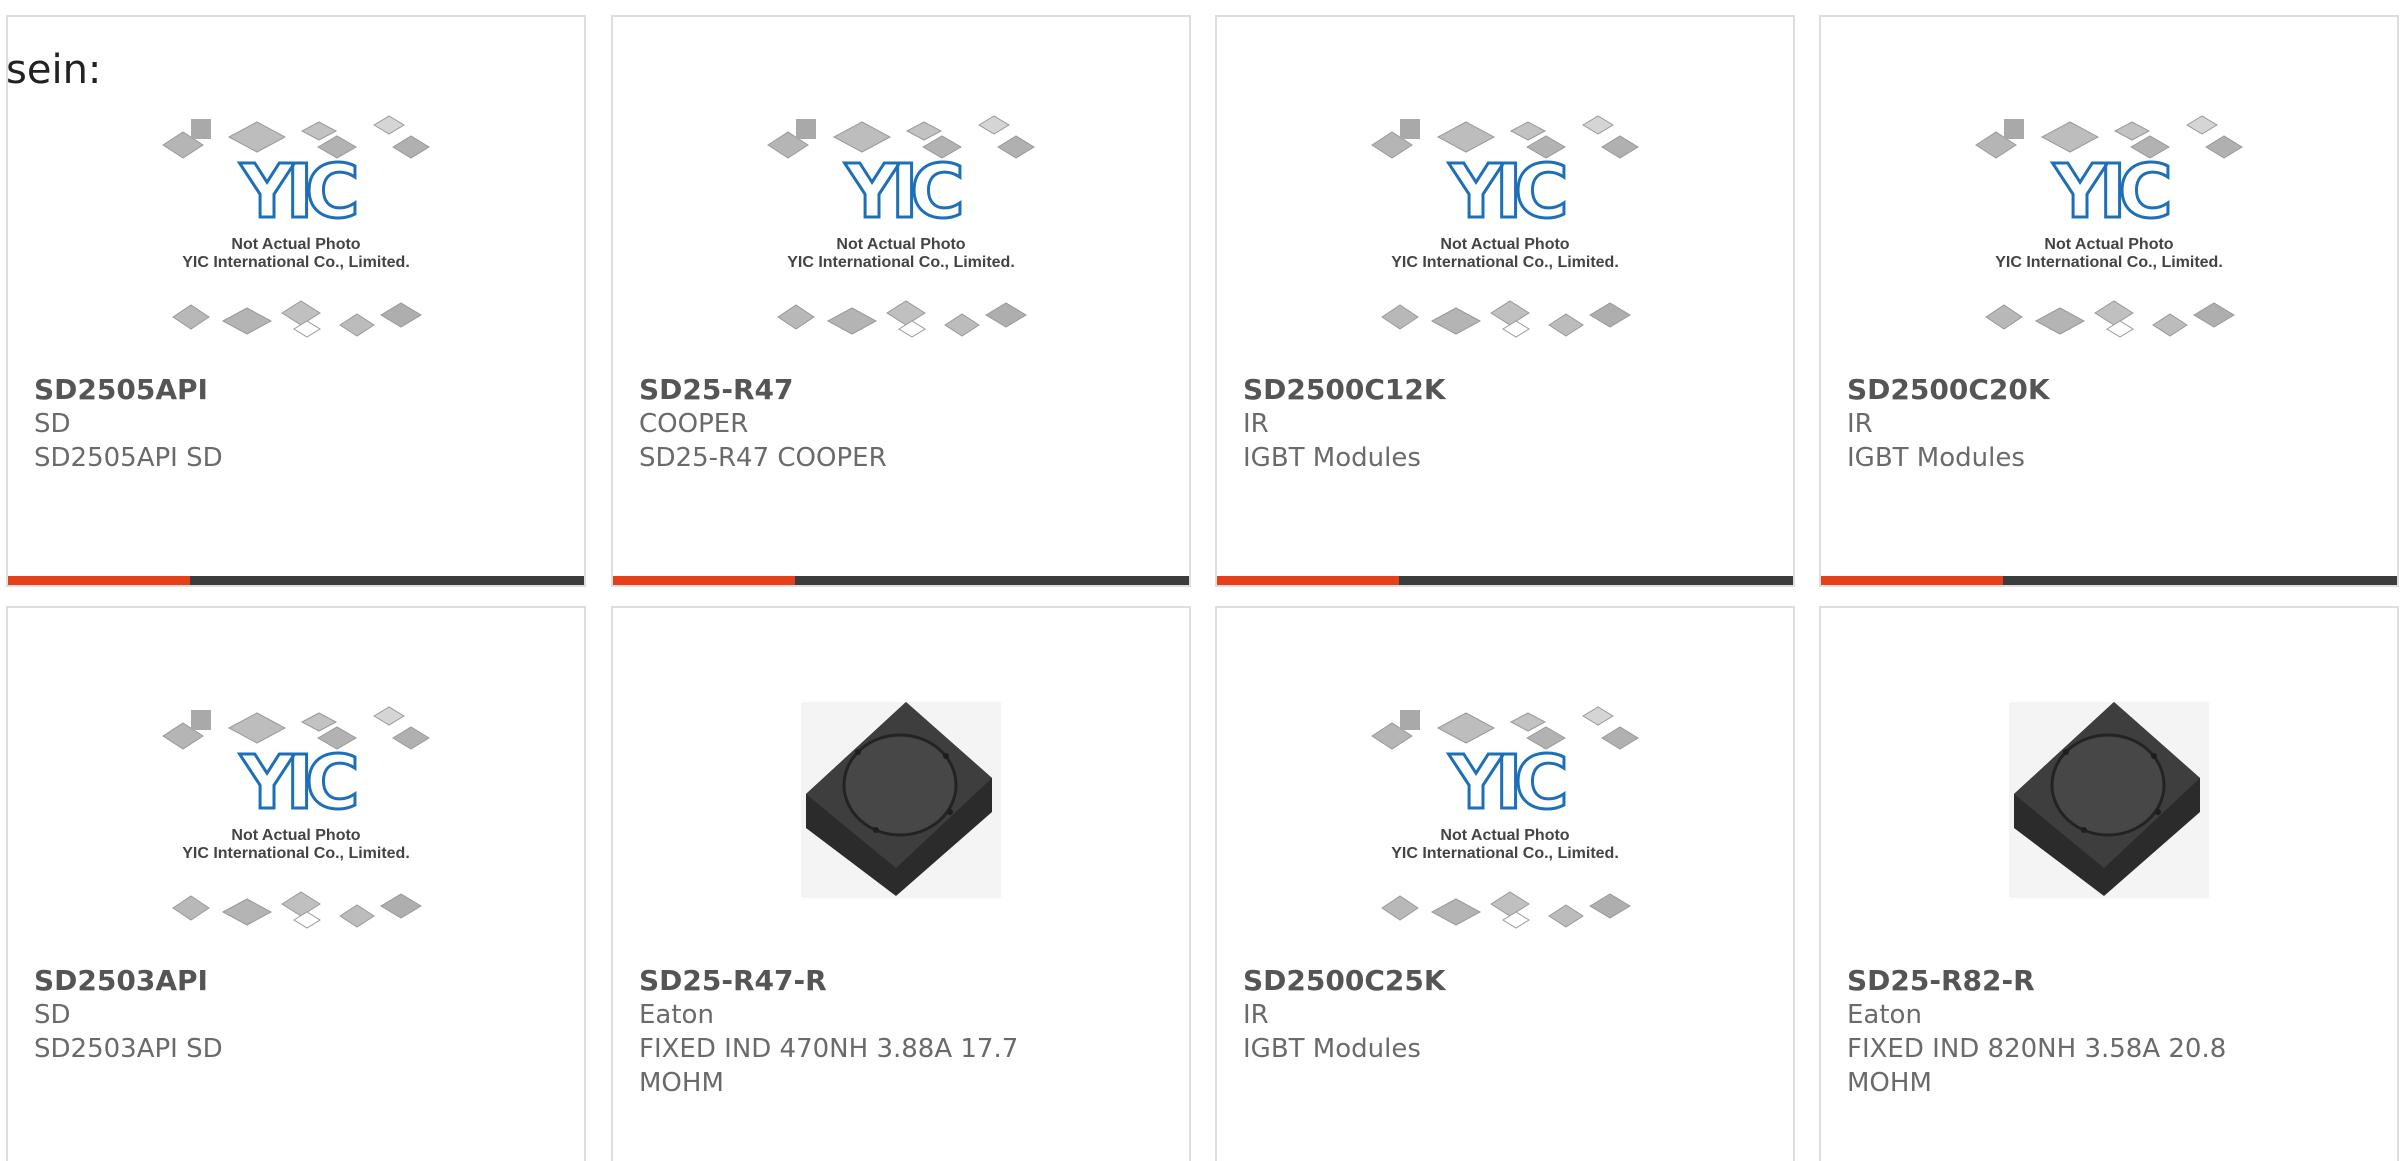 This screenshot has width=2400, height=1161. Describe the element at coordinates (676, 1015) in the screenshot. I see `manufacturer-name: Eaton` at that location.